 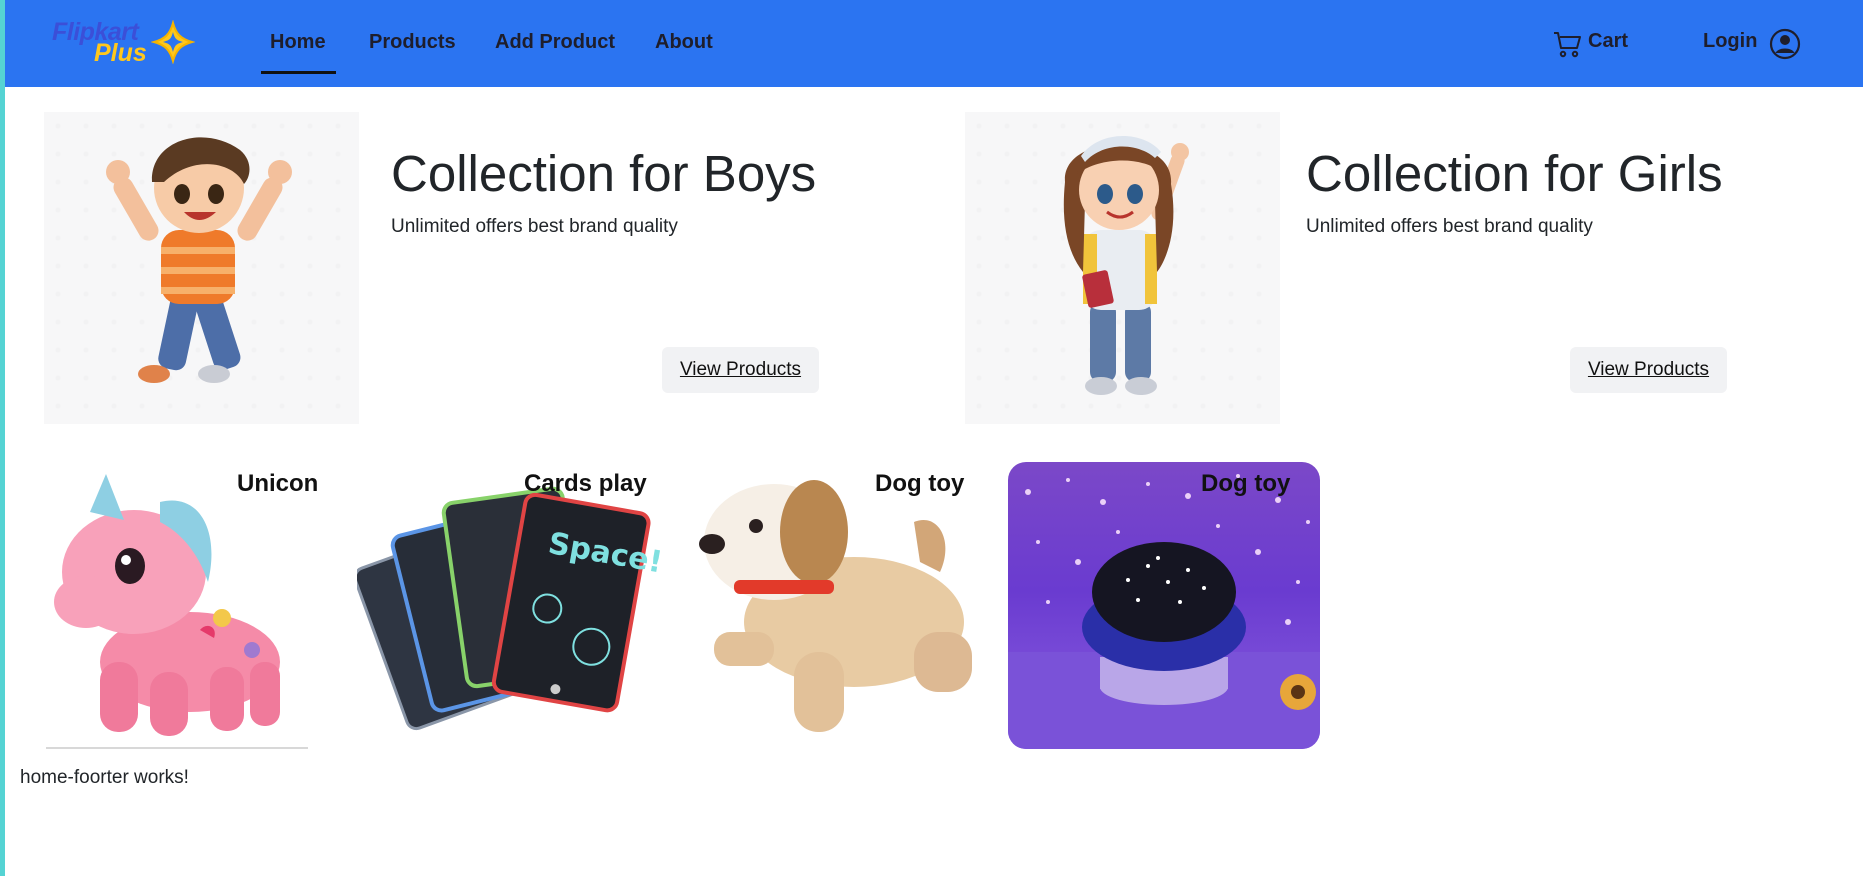 What do you see at coordinates (173, 42) in the screenshot?
I see `plus-star-icon` at bounding box center [173, 42].